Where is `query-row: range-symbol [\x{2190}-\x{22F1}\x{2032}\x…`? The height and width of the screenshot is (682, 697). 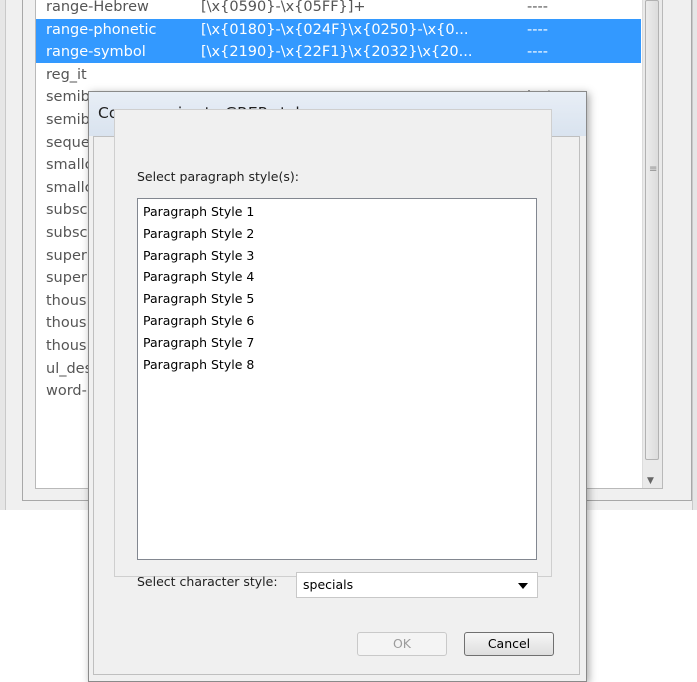
query-row: range-symbol [\x{2190}-\x{22F1}\x{2032}\x… is located at coordinates (338, 52).